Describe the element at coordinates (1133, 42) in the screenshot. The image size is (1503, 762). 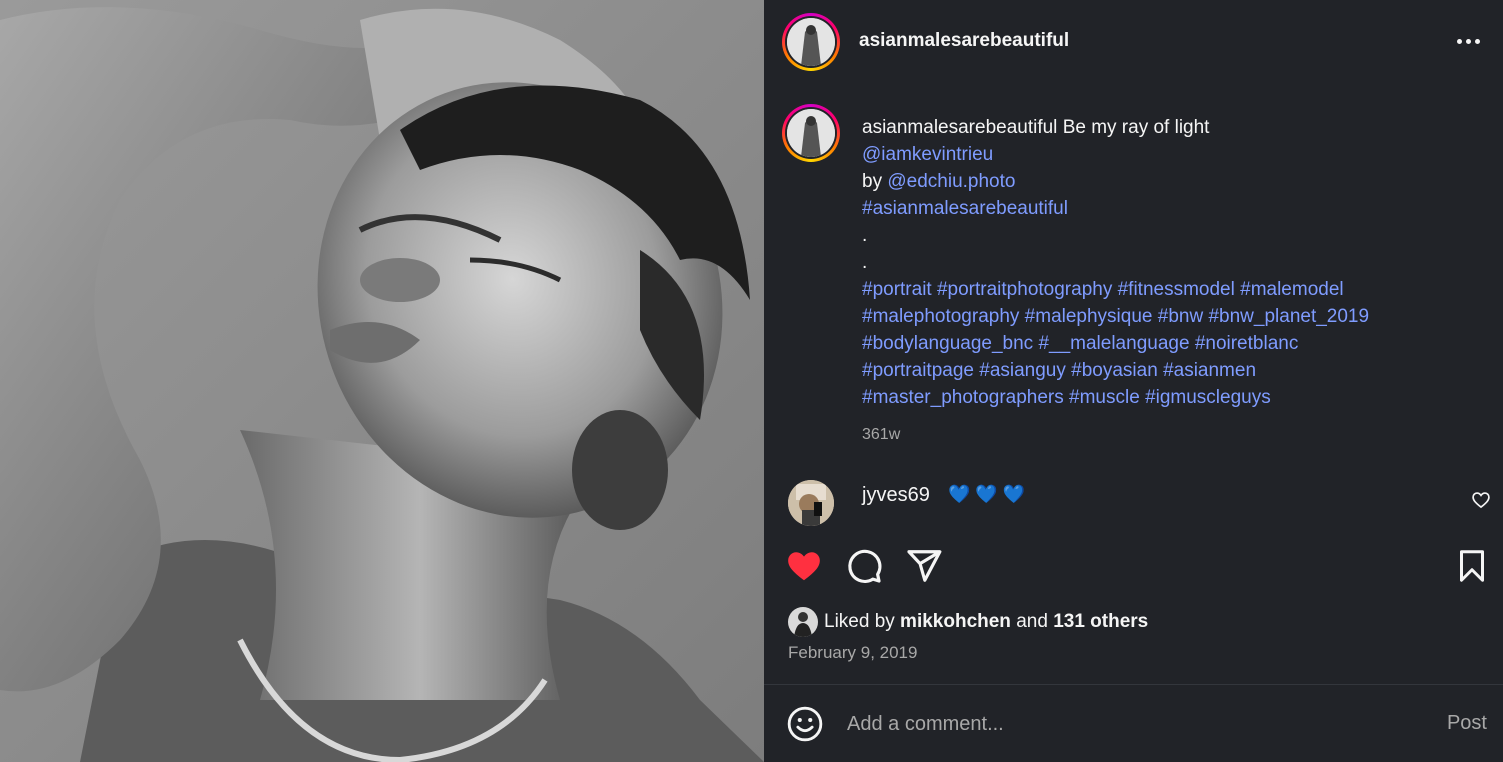
I see `post-header: asianmalesarebeautiful` at that location.